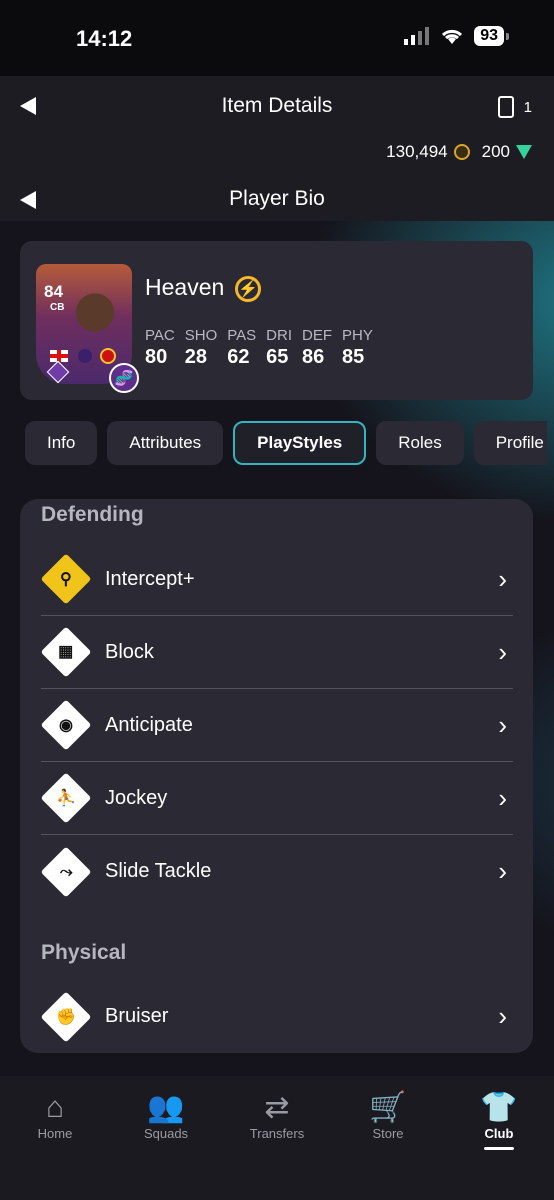  What do you see at coordinates (166, 1133) in the screenshot?
I see `nav-label: Squads` at bounding box center [166, 1133].